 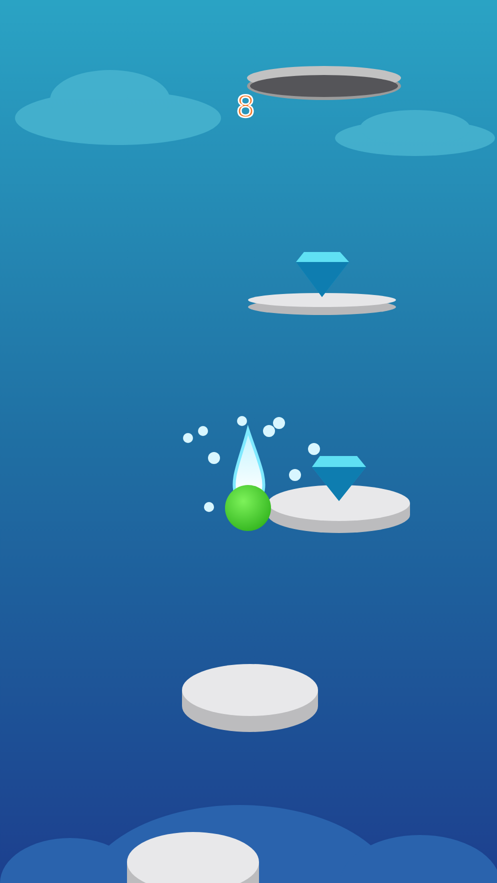 What do you see at coordinates (248, 508) in the screenshot?
I see `ball` at bounding box center [248, 508].